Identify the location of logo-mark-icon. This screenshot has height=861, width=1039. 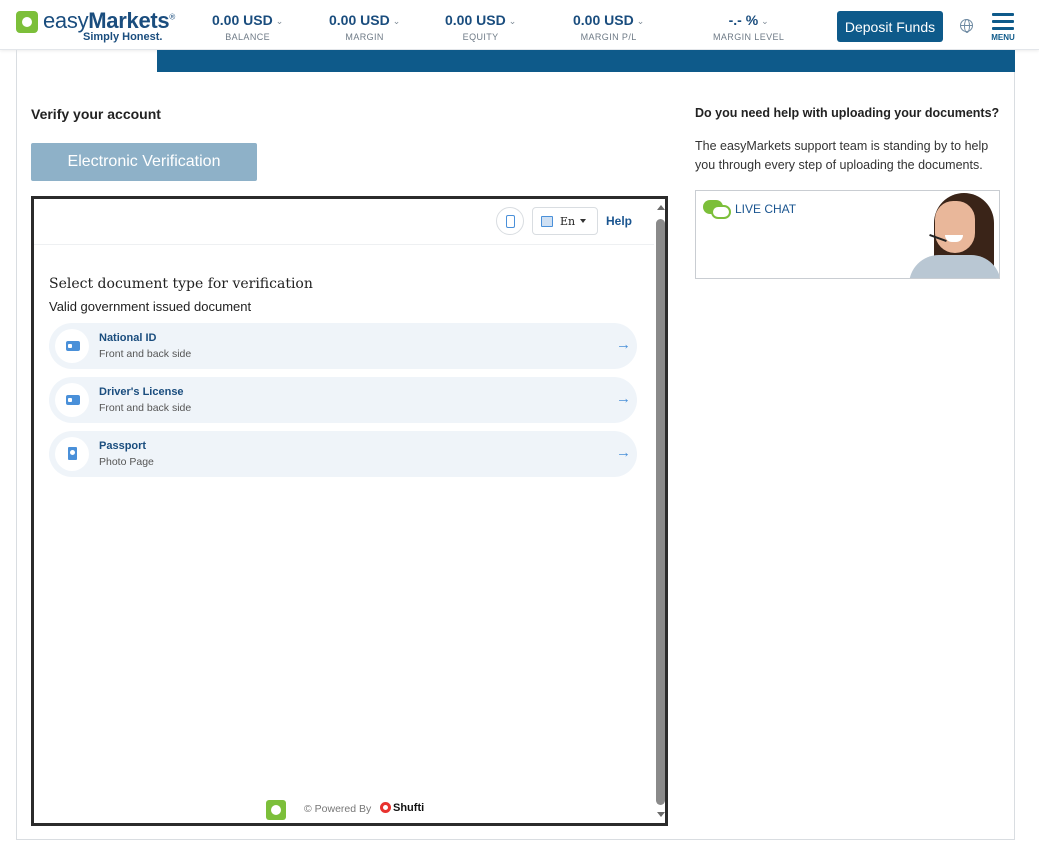
(27, 22).